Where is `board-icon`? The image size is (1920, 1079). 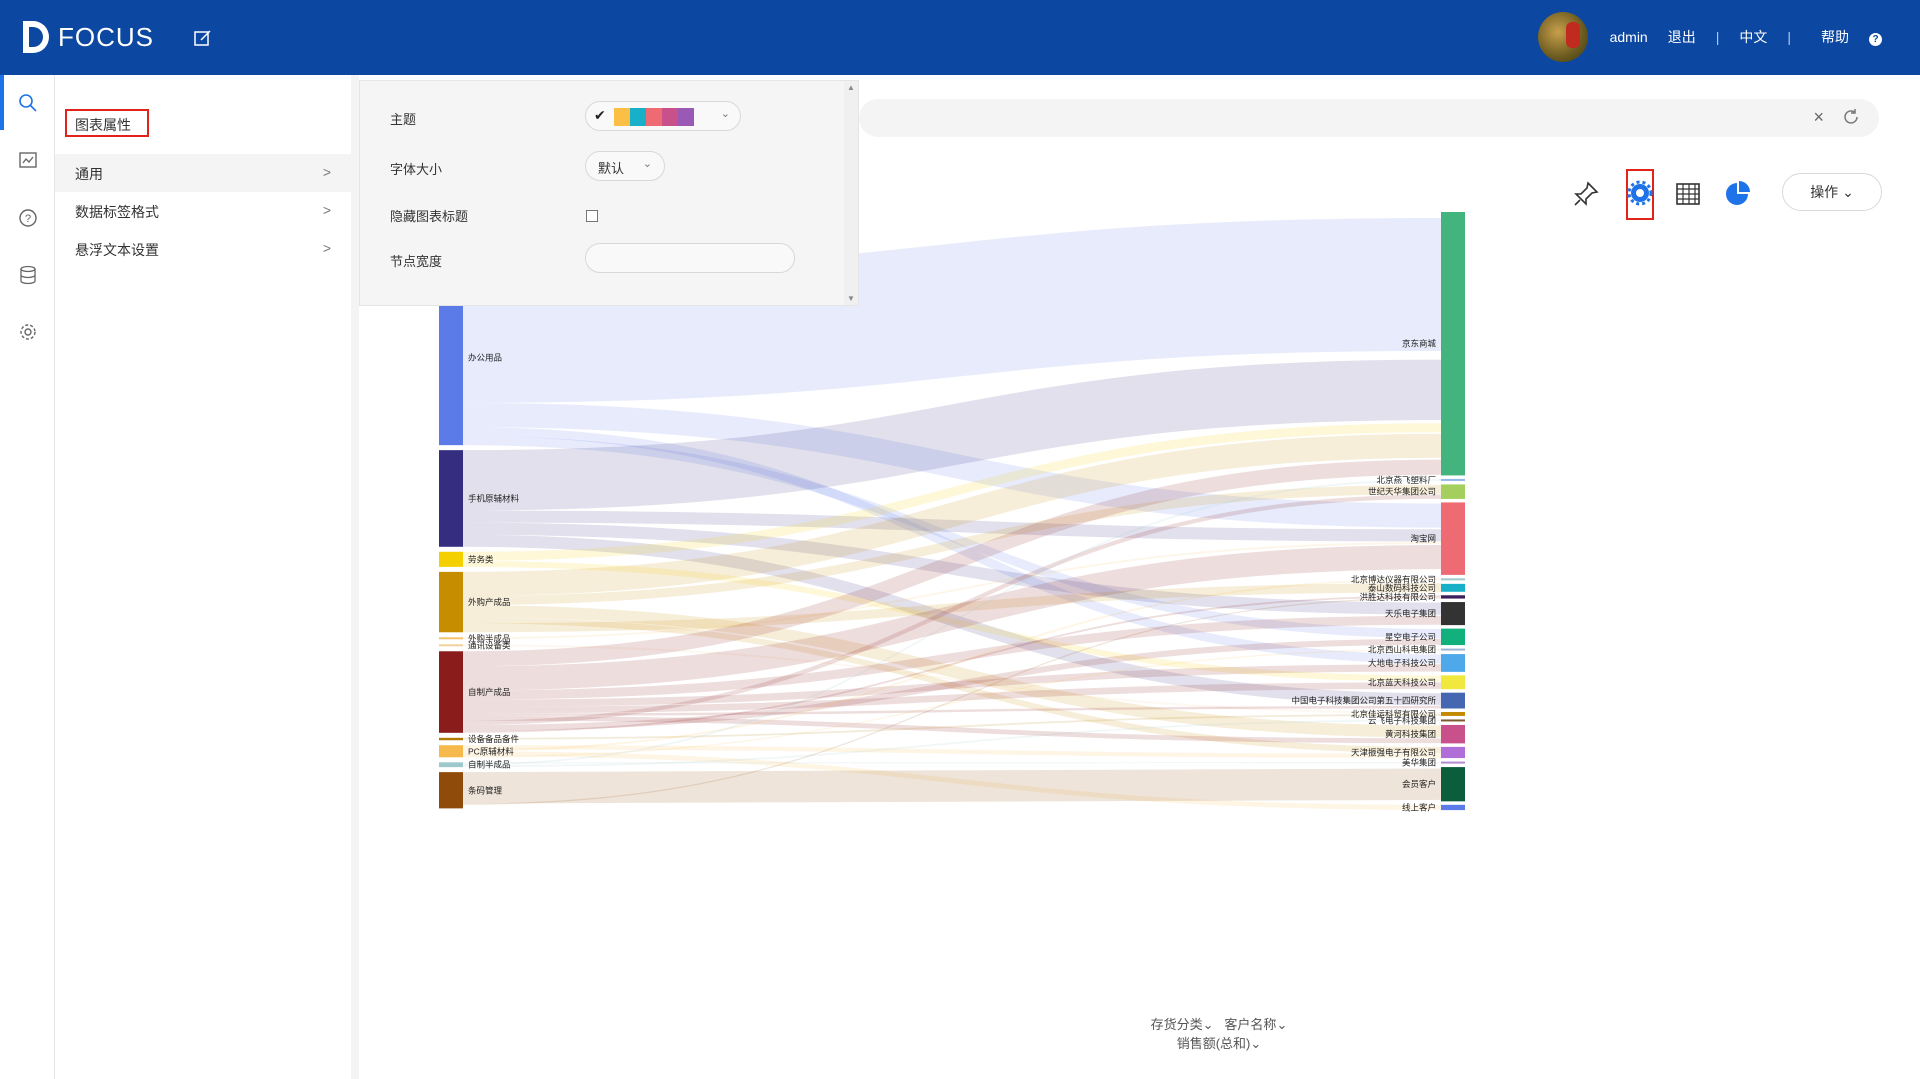
board-icon is located at coordinates (28, 161).